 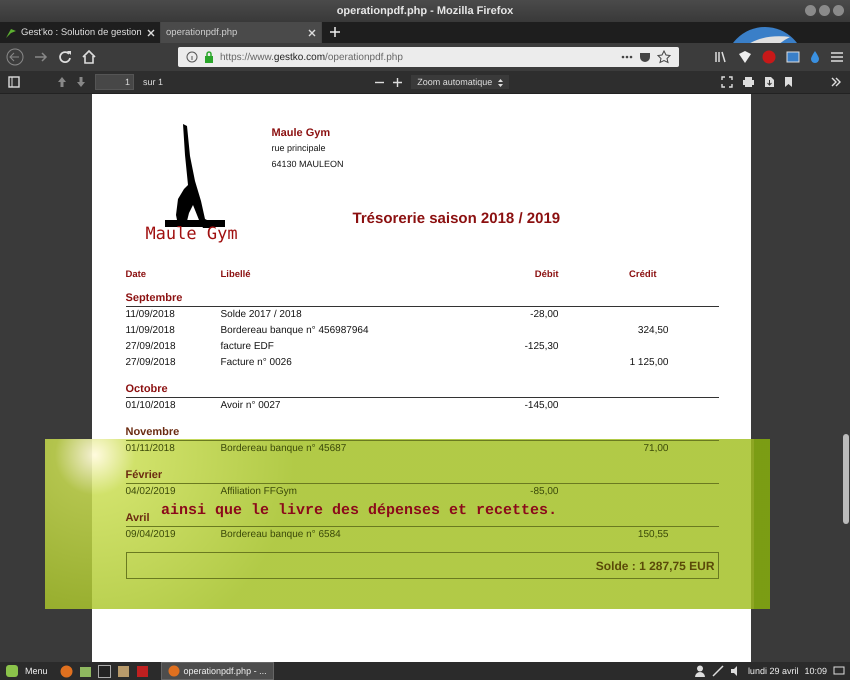 What do you see at coordinates (836, 82) in the screenshot?
I see `chevron-icon` at bounding box center [836, 82].